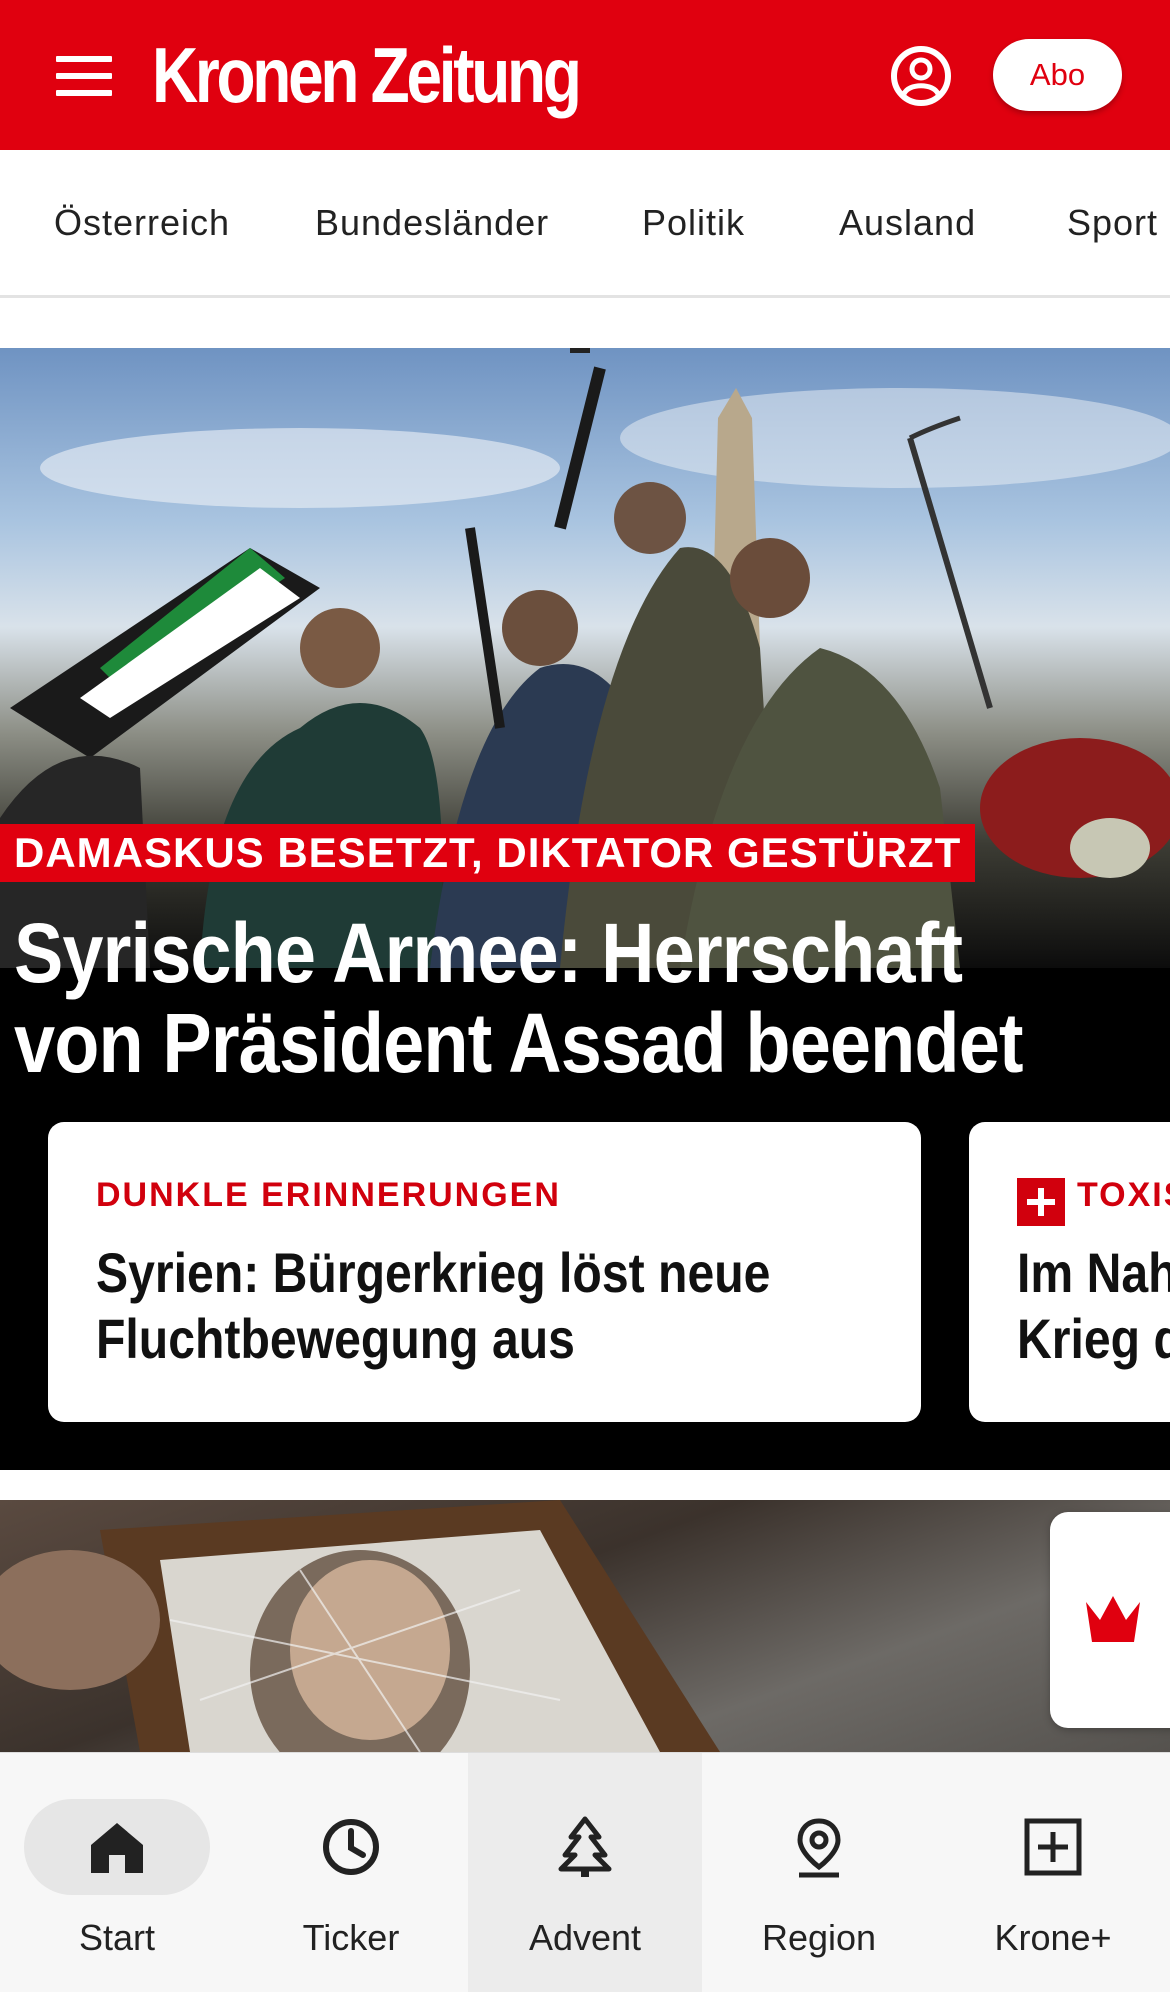  Describe the element at coordinates (433, 1272) in the screenshot. I see `card-headline-line1: Syrien: Bürgerkrieg löst neue` at that location.